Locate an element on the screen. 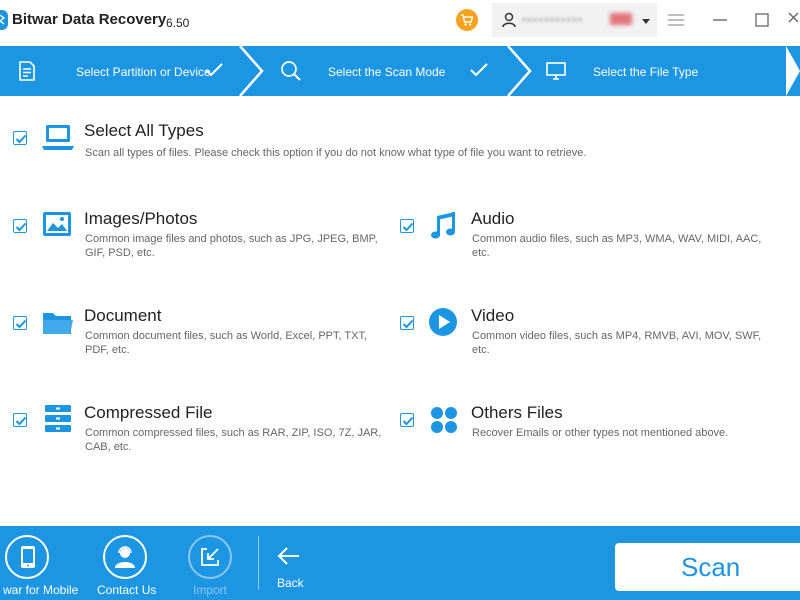 This screenshot has width=800, height=600. close-icon is located at coordinates (793, 20).